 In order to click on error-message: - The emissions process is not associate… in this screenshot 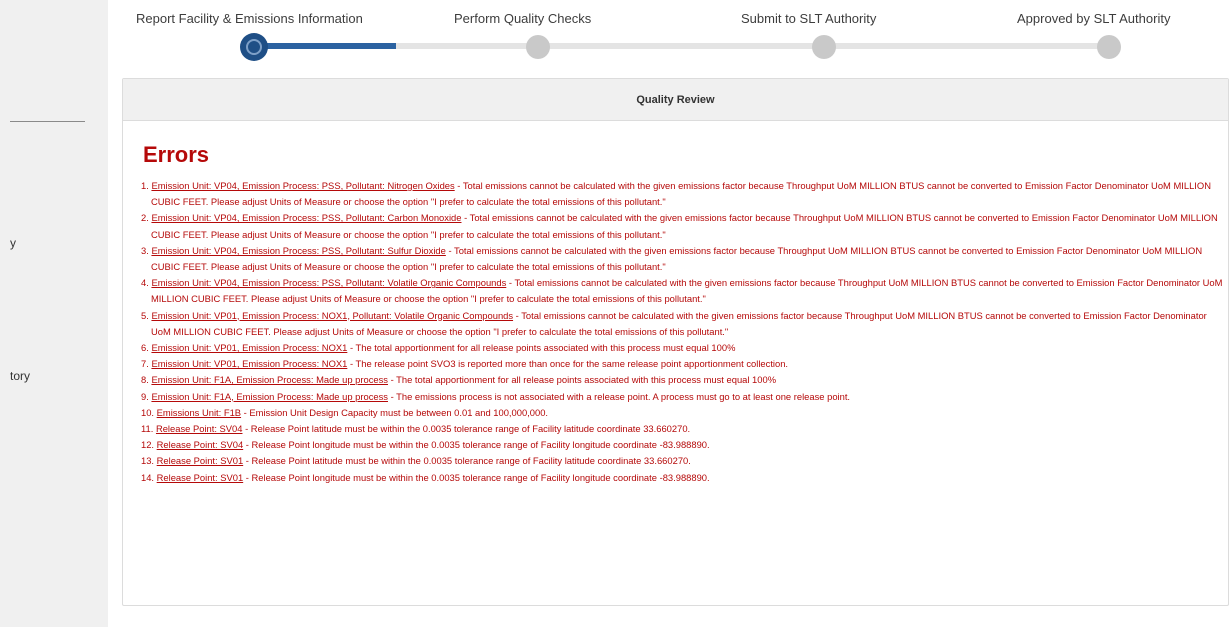, I will do `click(619, 396)`.